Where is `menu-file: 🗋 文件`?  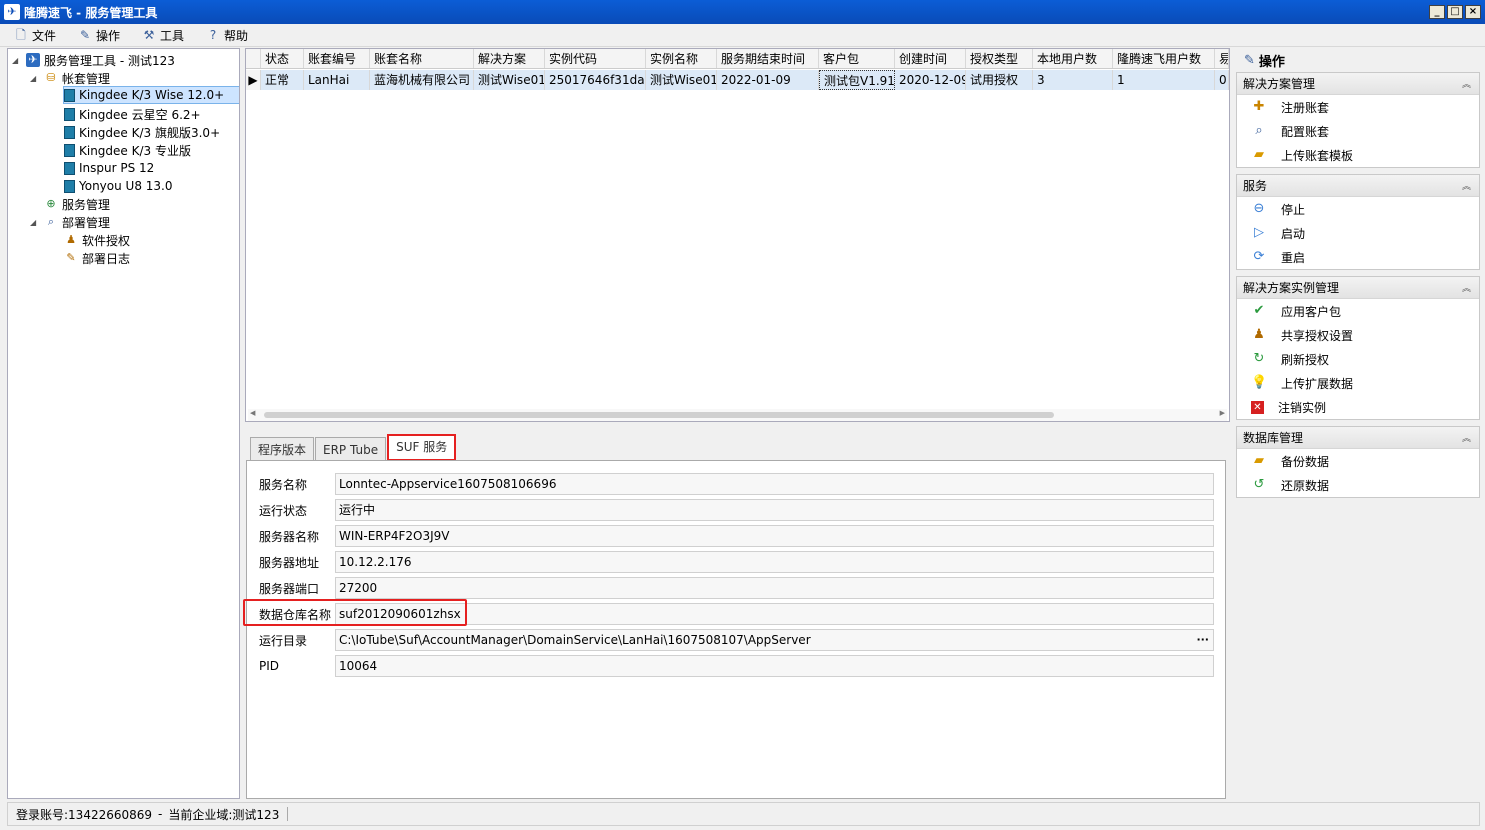 menu-file: 🗋 文件 is located at coordinates (35, 35).